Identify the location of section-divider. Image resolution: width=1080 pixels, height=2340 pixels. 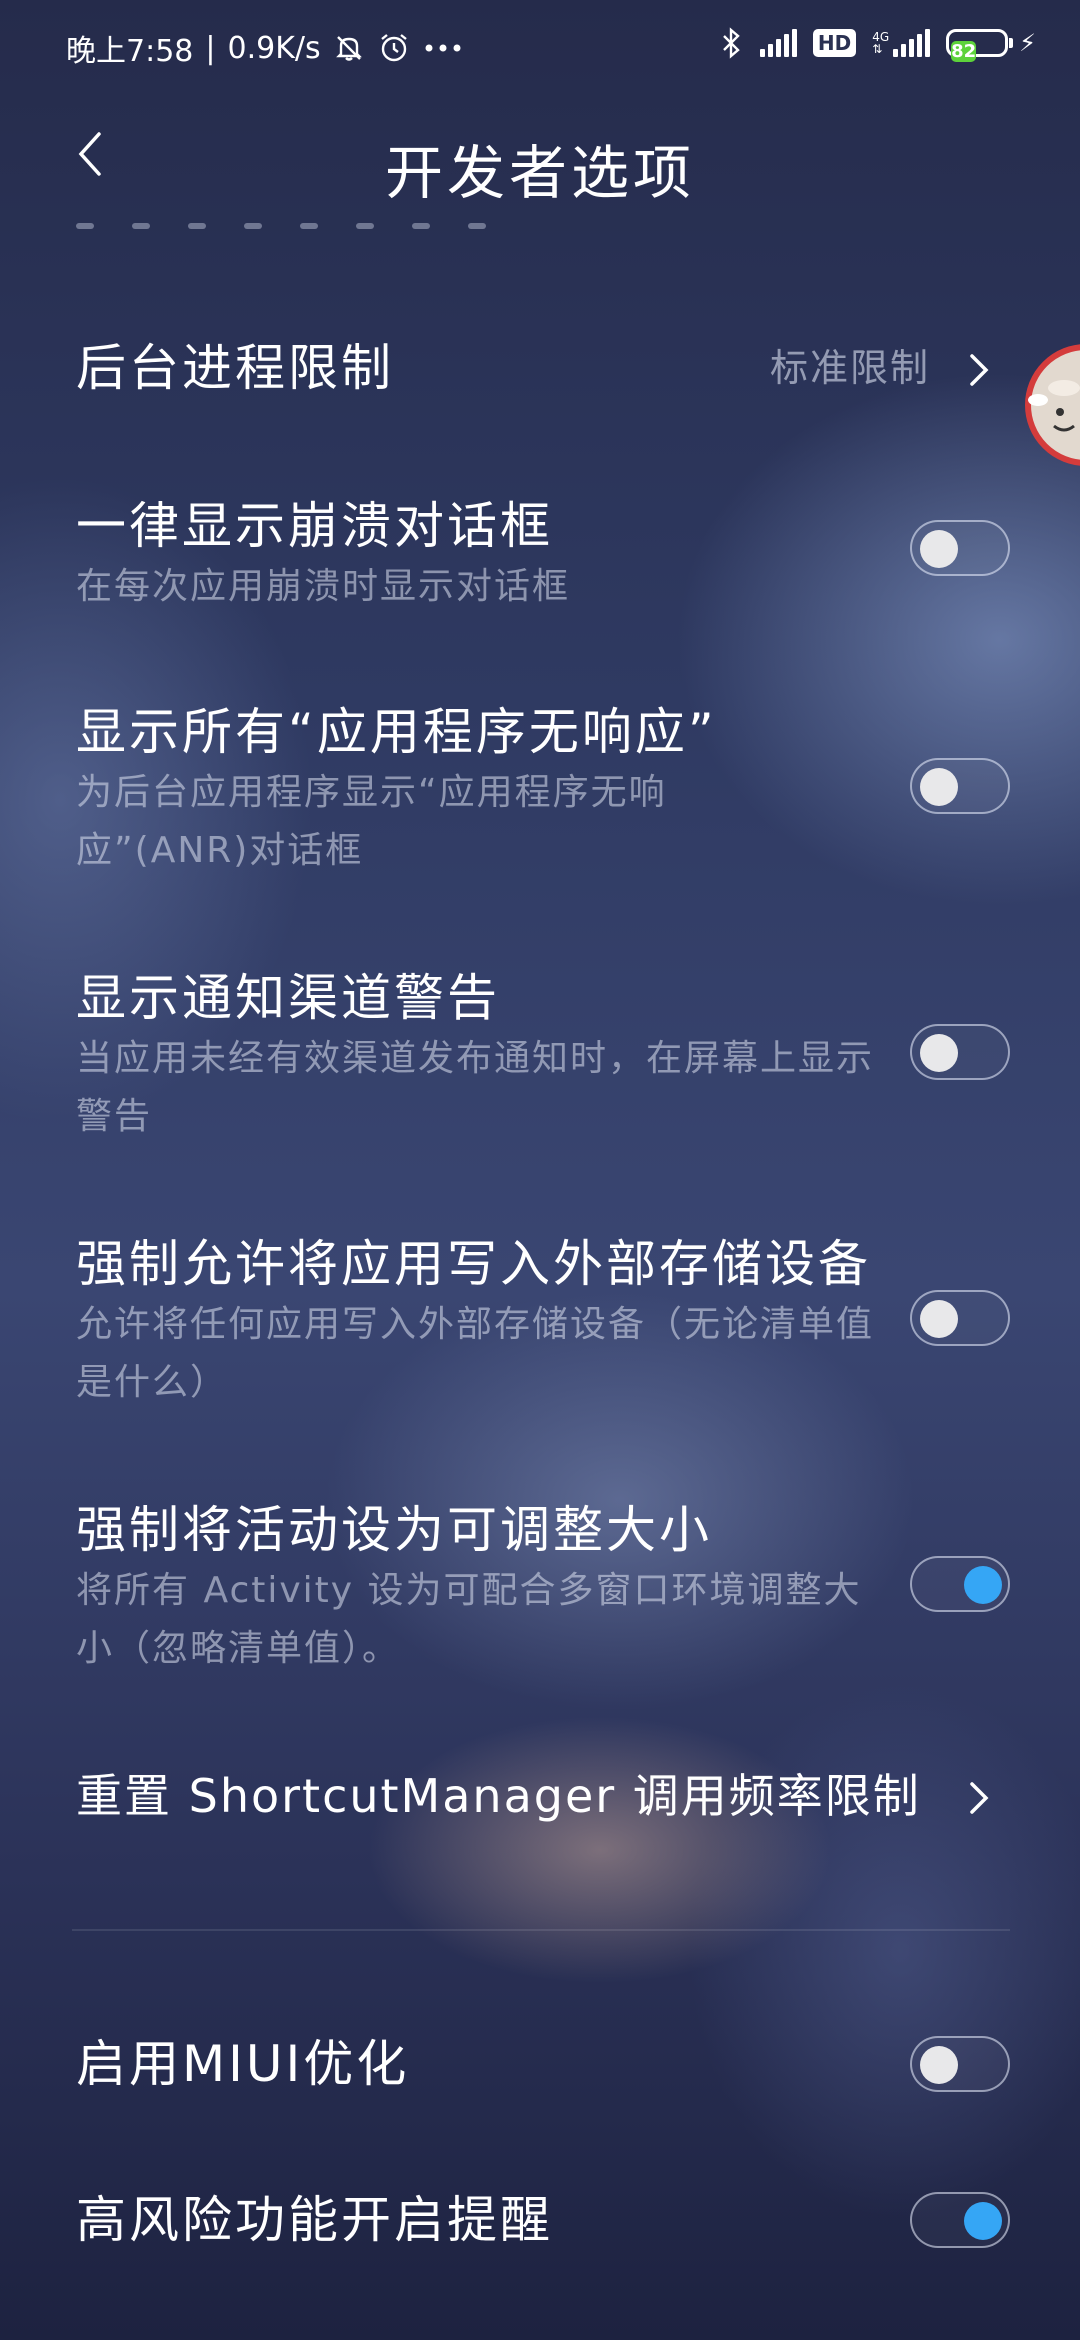
(541, 1930).